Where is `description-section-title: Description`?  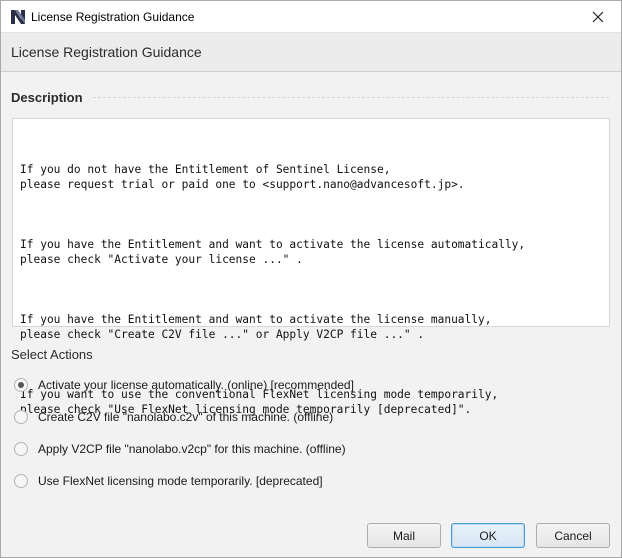 description-section-title: Description is located at coordinates (50, 97).